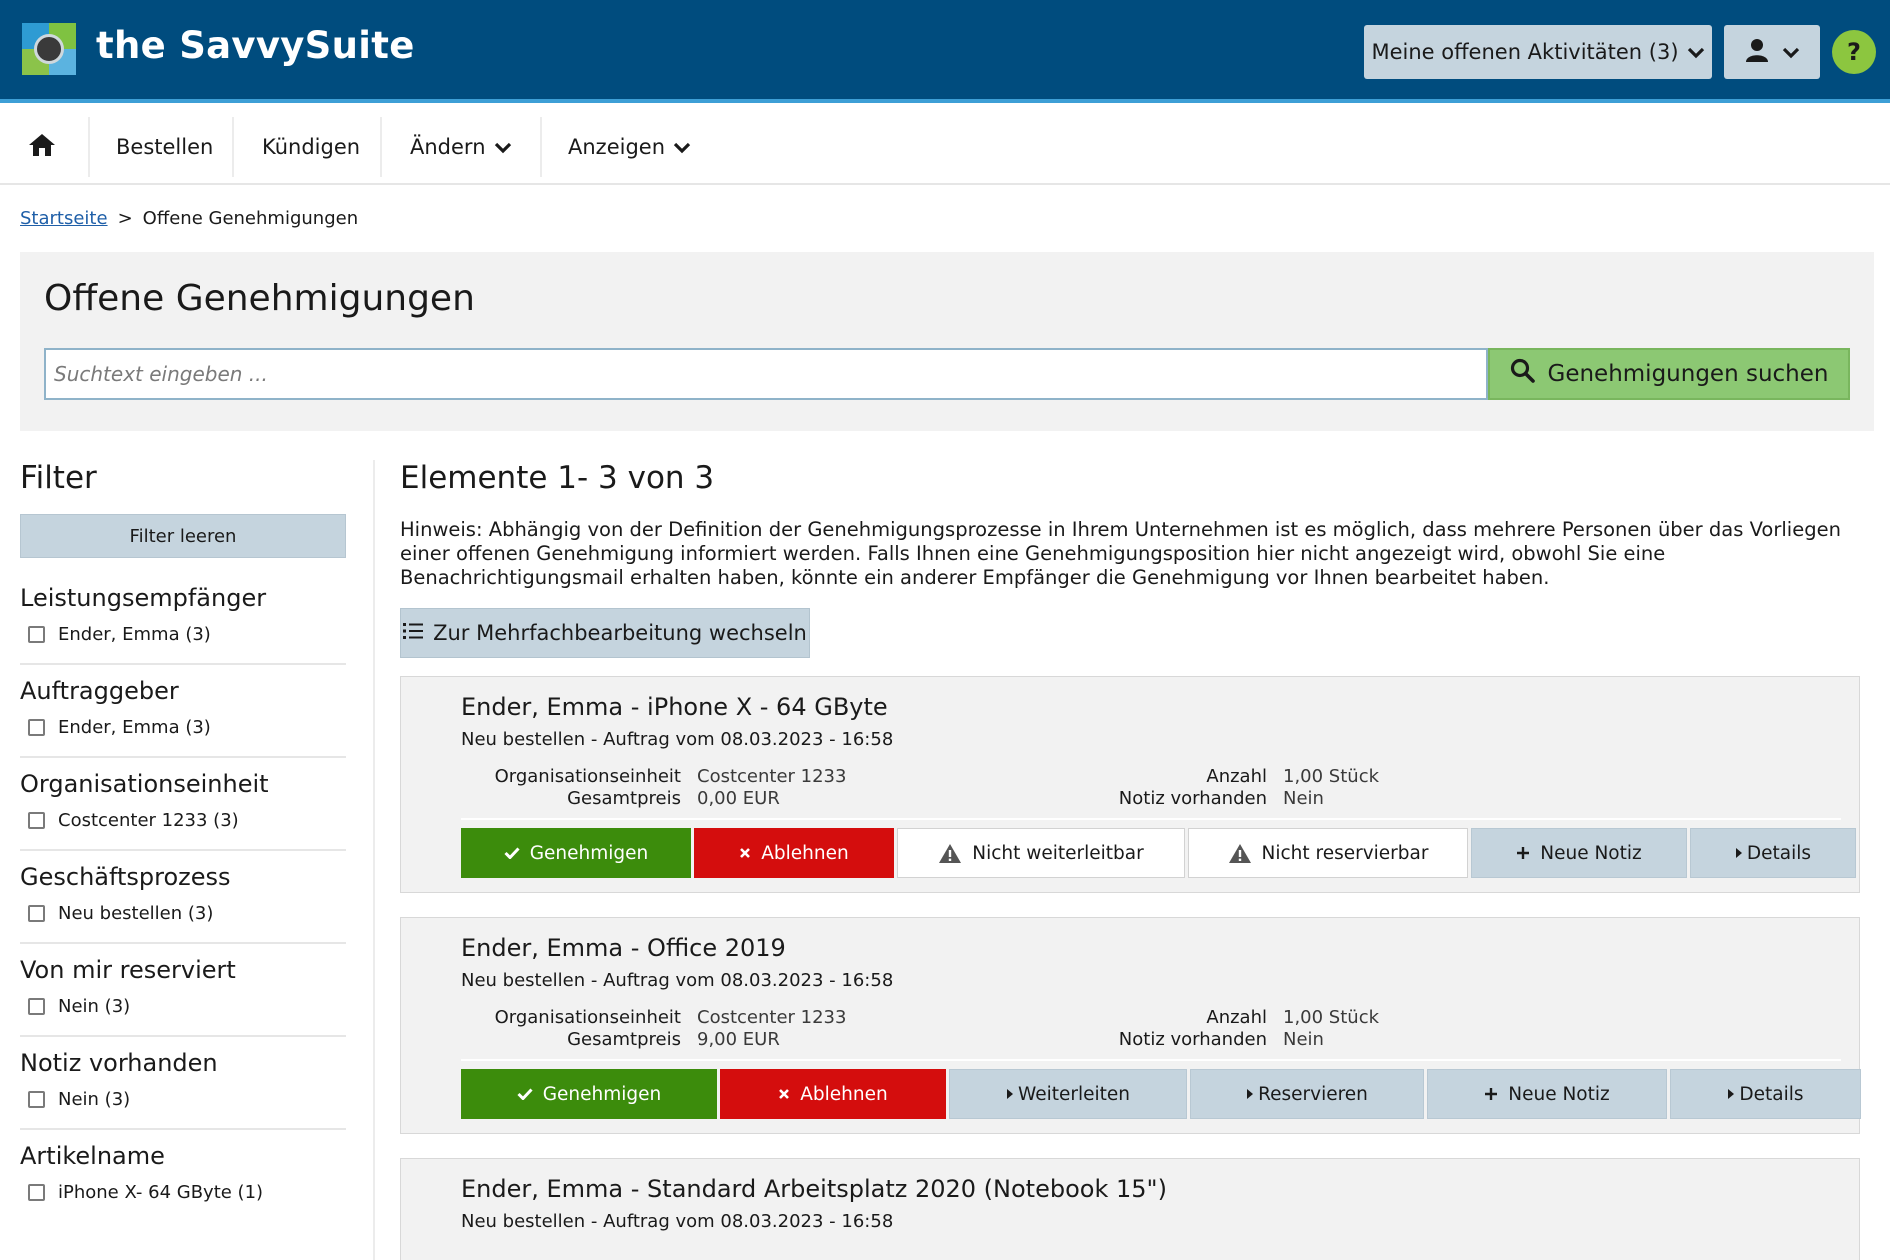 The width and height of the screenshot is (1890, 1260). What do you see at coordinates (161, 1192) in the screenshot?
I see `filter-option-label: iPhone X- 64 GByte (1)` at bounding box center [161, 1192].